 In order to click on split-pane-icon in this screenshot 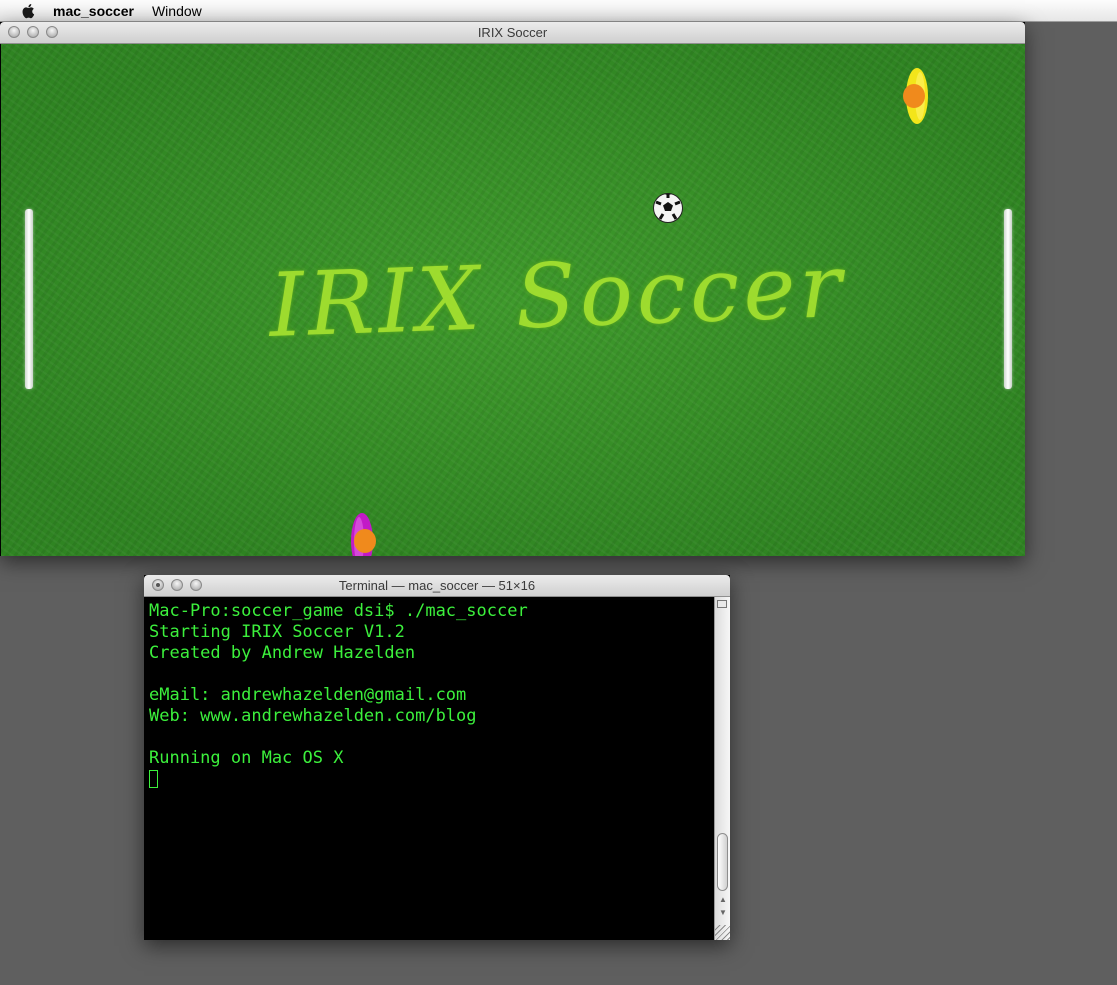, I will do `click(722, 604)`.